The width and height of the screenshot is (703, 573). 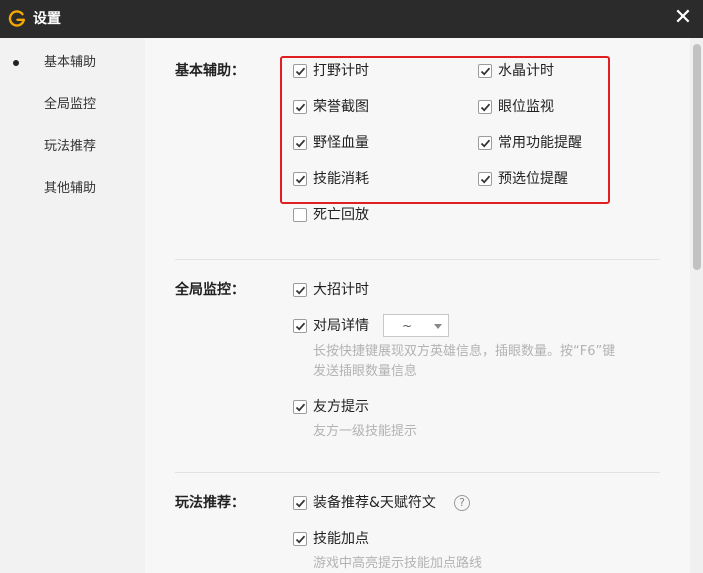 I want to click on sidebar-item-global-monitor: 全局监控, so click(x=72, y=105).